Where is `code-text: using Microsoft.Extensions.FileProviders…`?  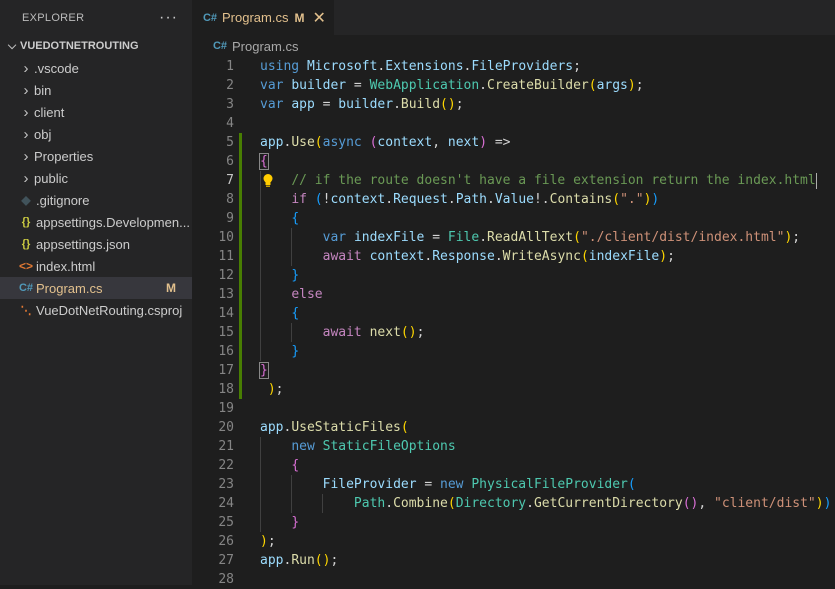 code-text: using Microsoft.Extensions.FileProviders… is located at coordinates (420, 66).